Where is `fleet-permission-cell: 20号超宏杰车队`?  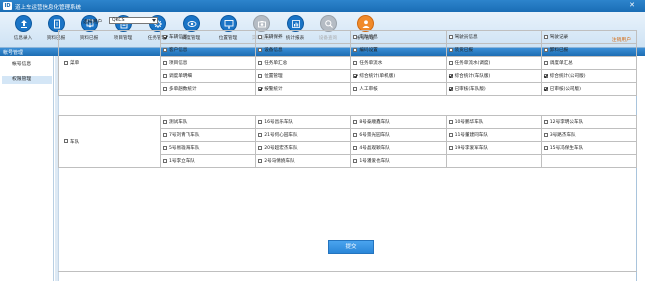 fleet-permission-cell: 20号超宏杰车队 is located at coordinates (303, 148).